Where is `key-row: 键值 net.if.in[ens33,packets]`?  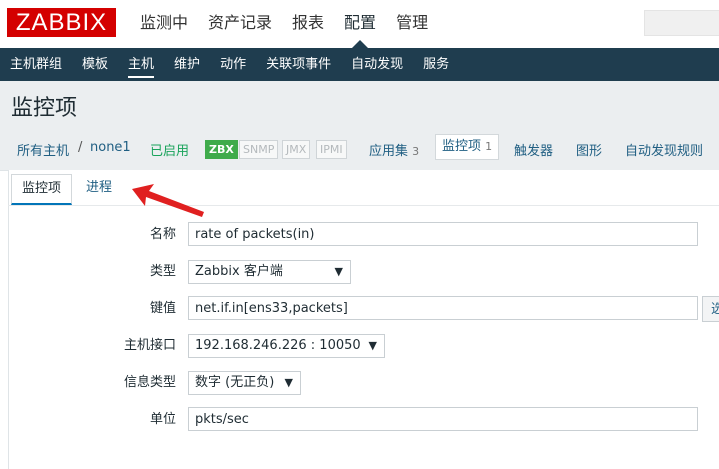
key-row: 键值 net.if.in[ens33,packets] is located at coordinates (359, 309).